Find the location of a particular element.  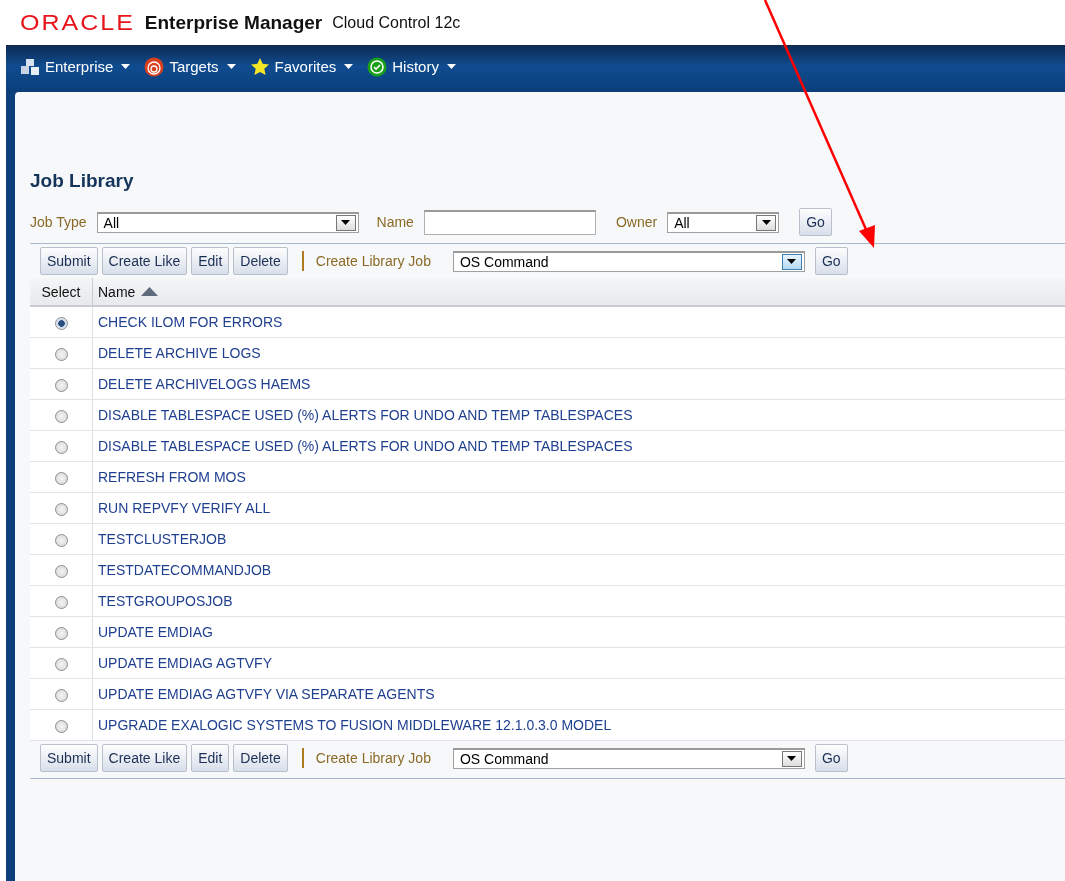

sort-ascending-icon is located at coordinates (150, 291).